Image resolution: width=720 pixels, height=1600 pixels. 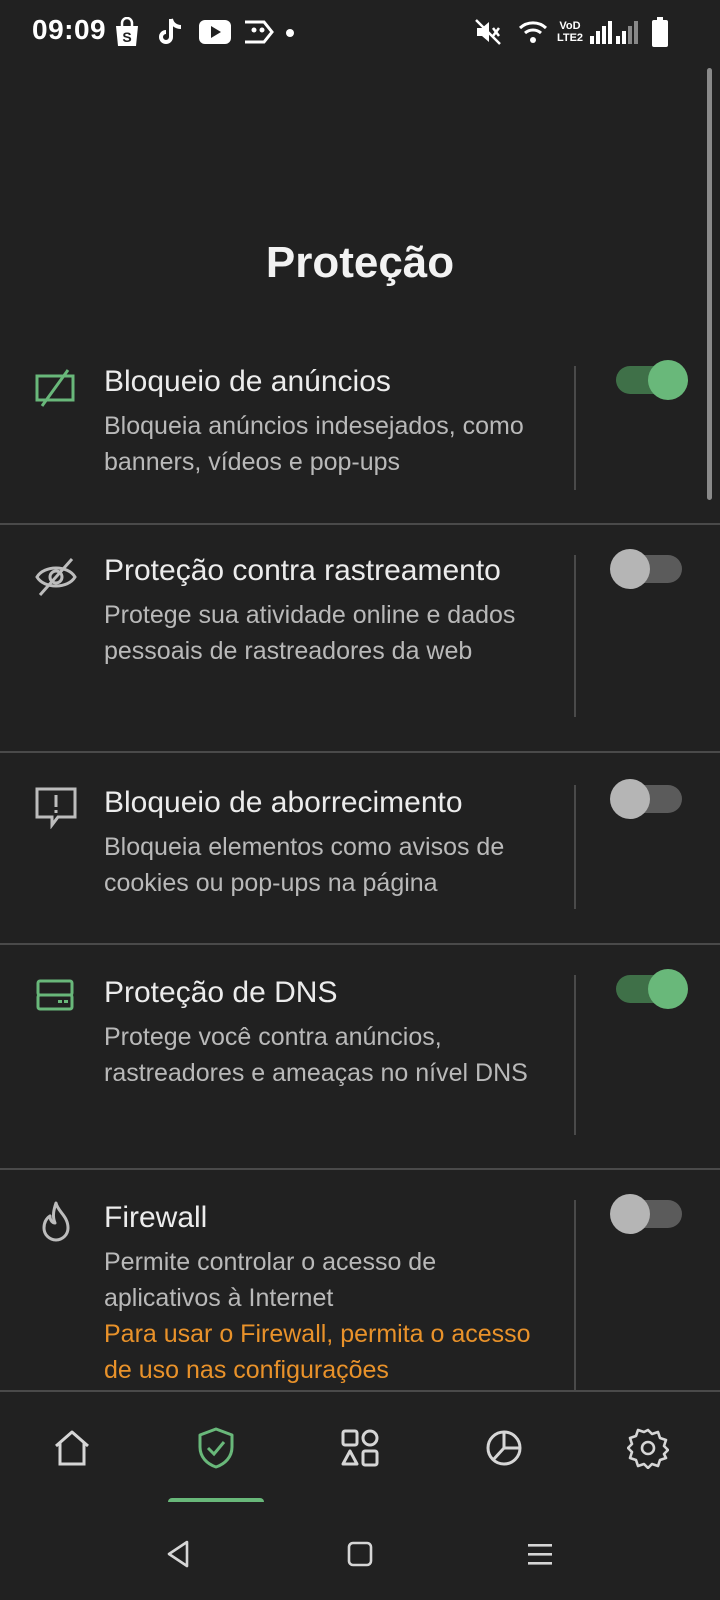 What do you see at coordinates (156, 1217) in the screenshot?
I see `row-title: Firewall` at bounding box center [156, 1217].